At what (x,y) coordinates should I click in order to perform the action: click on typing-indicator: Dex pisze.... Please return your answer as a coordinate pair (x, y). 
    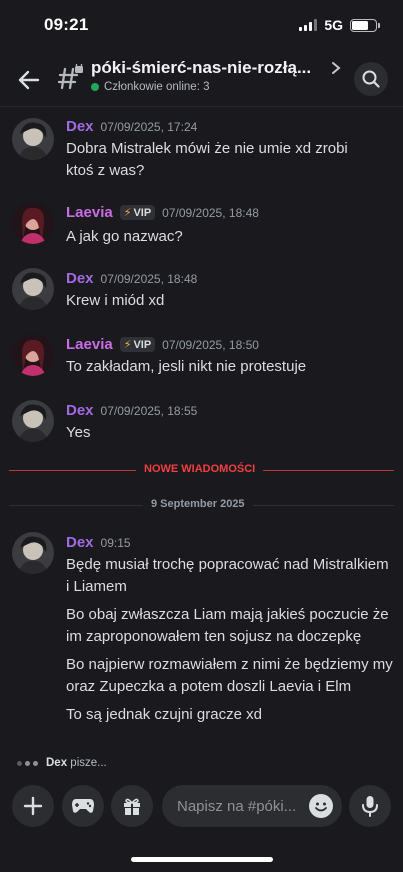
    Looking at the image, I should click on (62, 763).